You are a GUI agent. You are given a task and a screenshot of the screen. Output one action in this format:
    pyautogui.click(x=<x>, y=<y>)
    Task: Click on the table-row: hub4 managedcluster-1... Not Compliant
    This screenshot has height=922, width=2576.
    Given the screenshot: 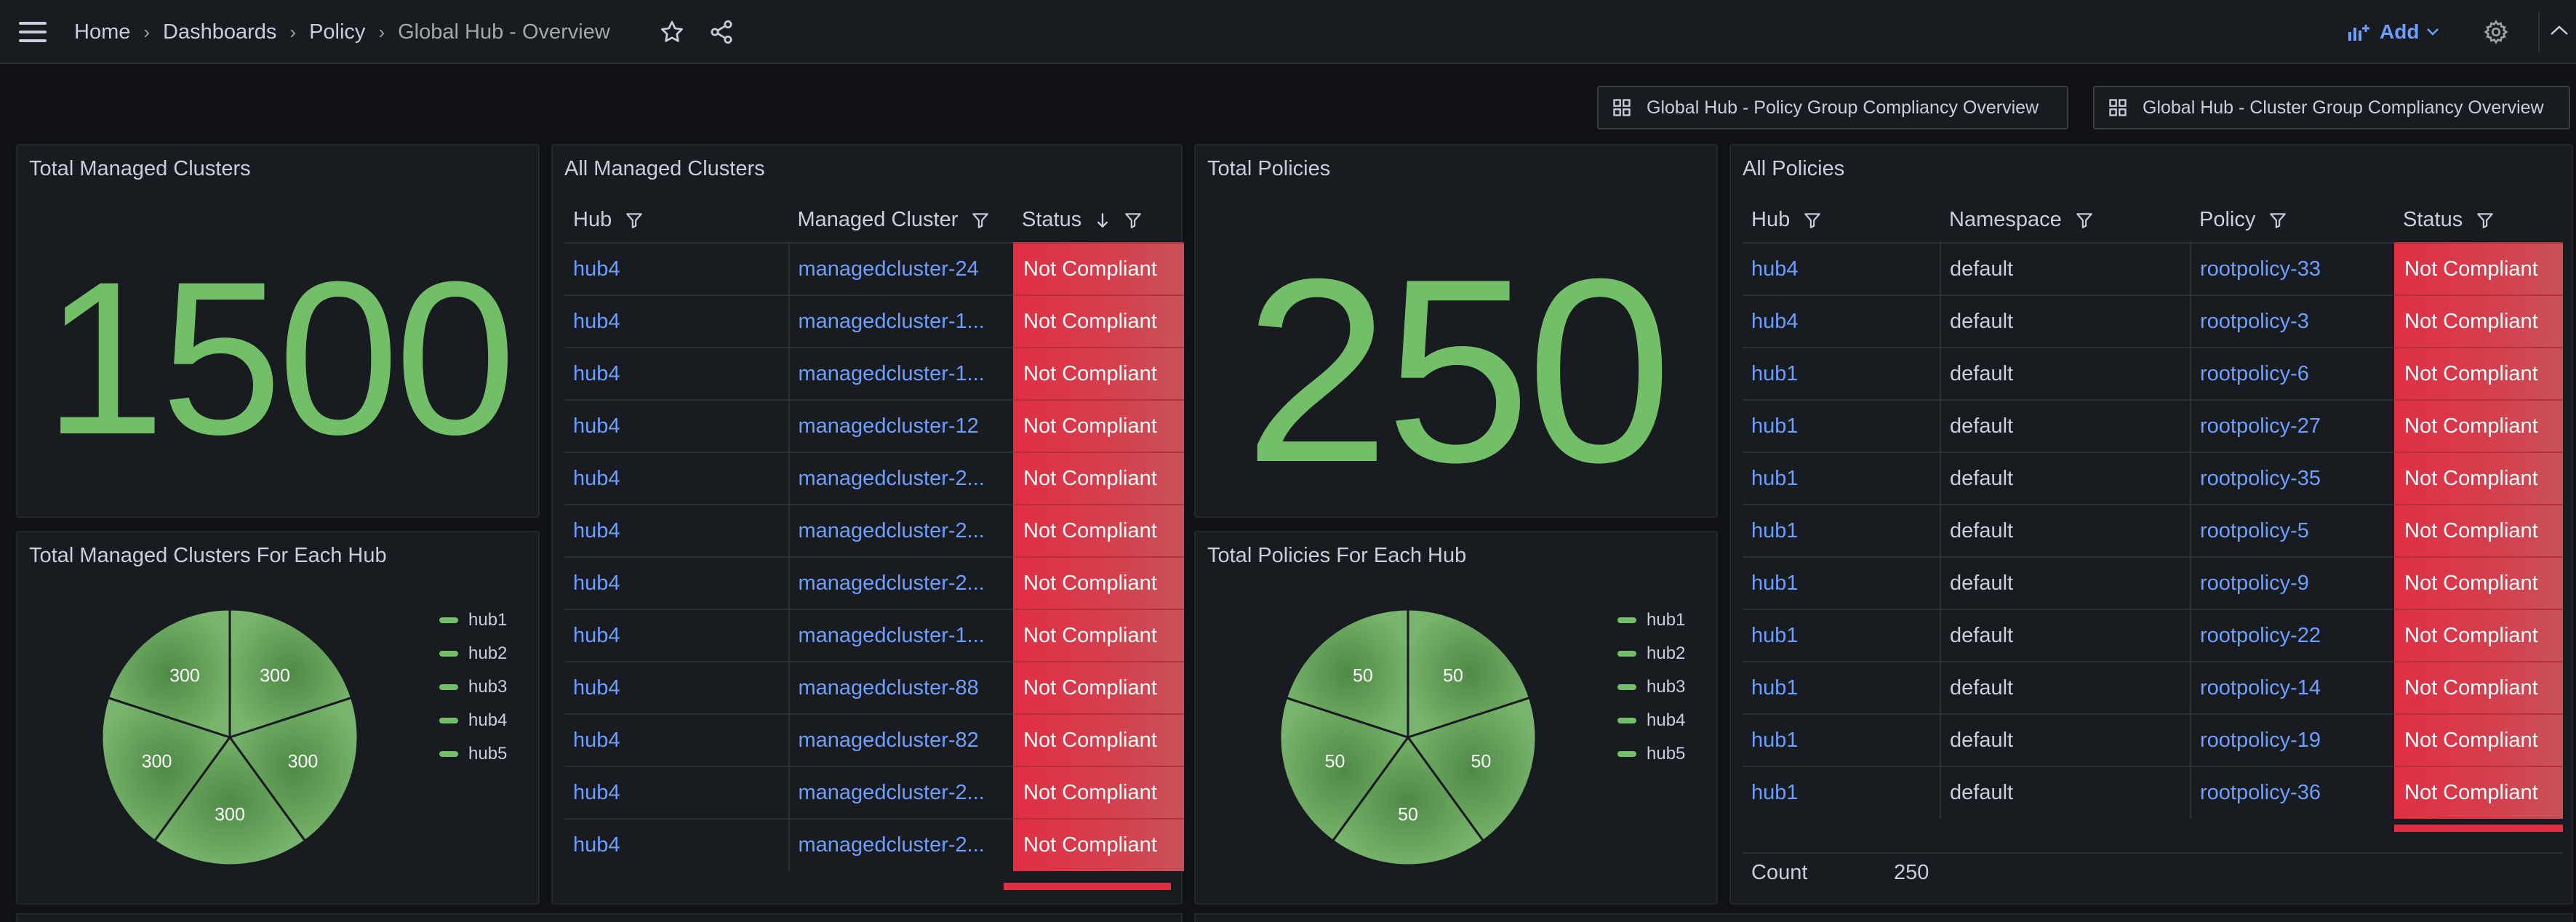 What is the action you would take?
    pyautogui.click(x=874, y=321)
    